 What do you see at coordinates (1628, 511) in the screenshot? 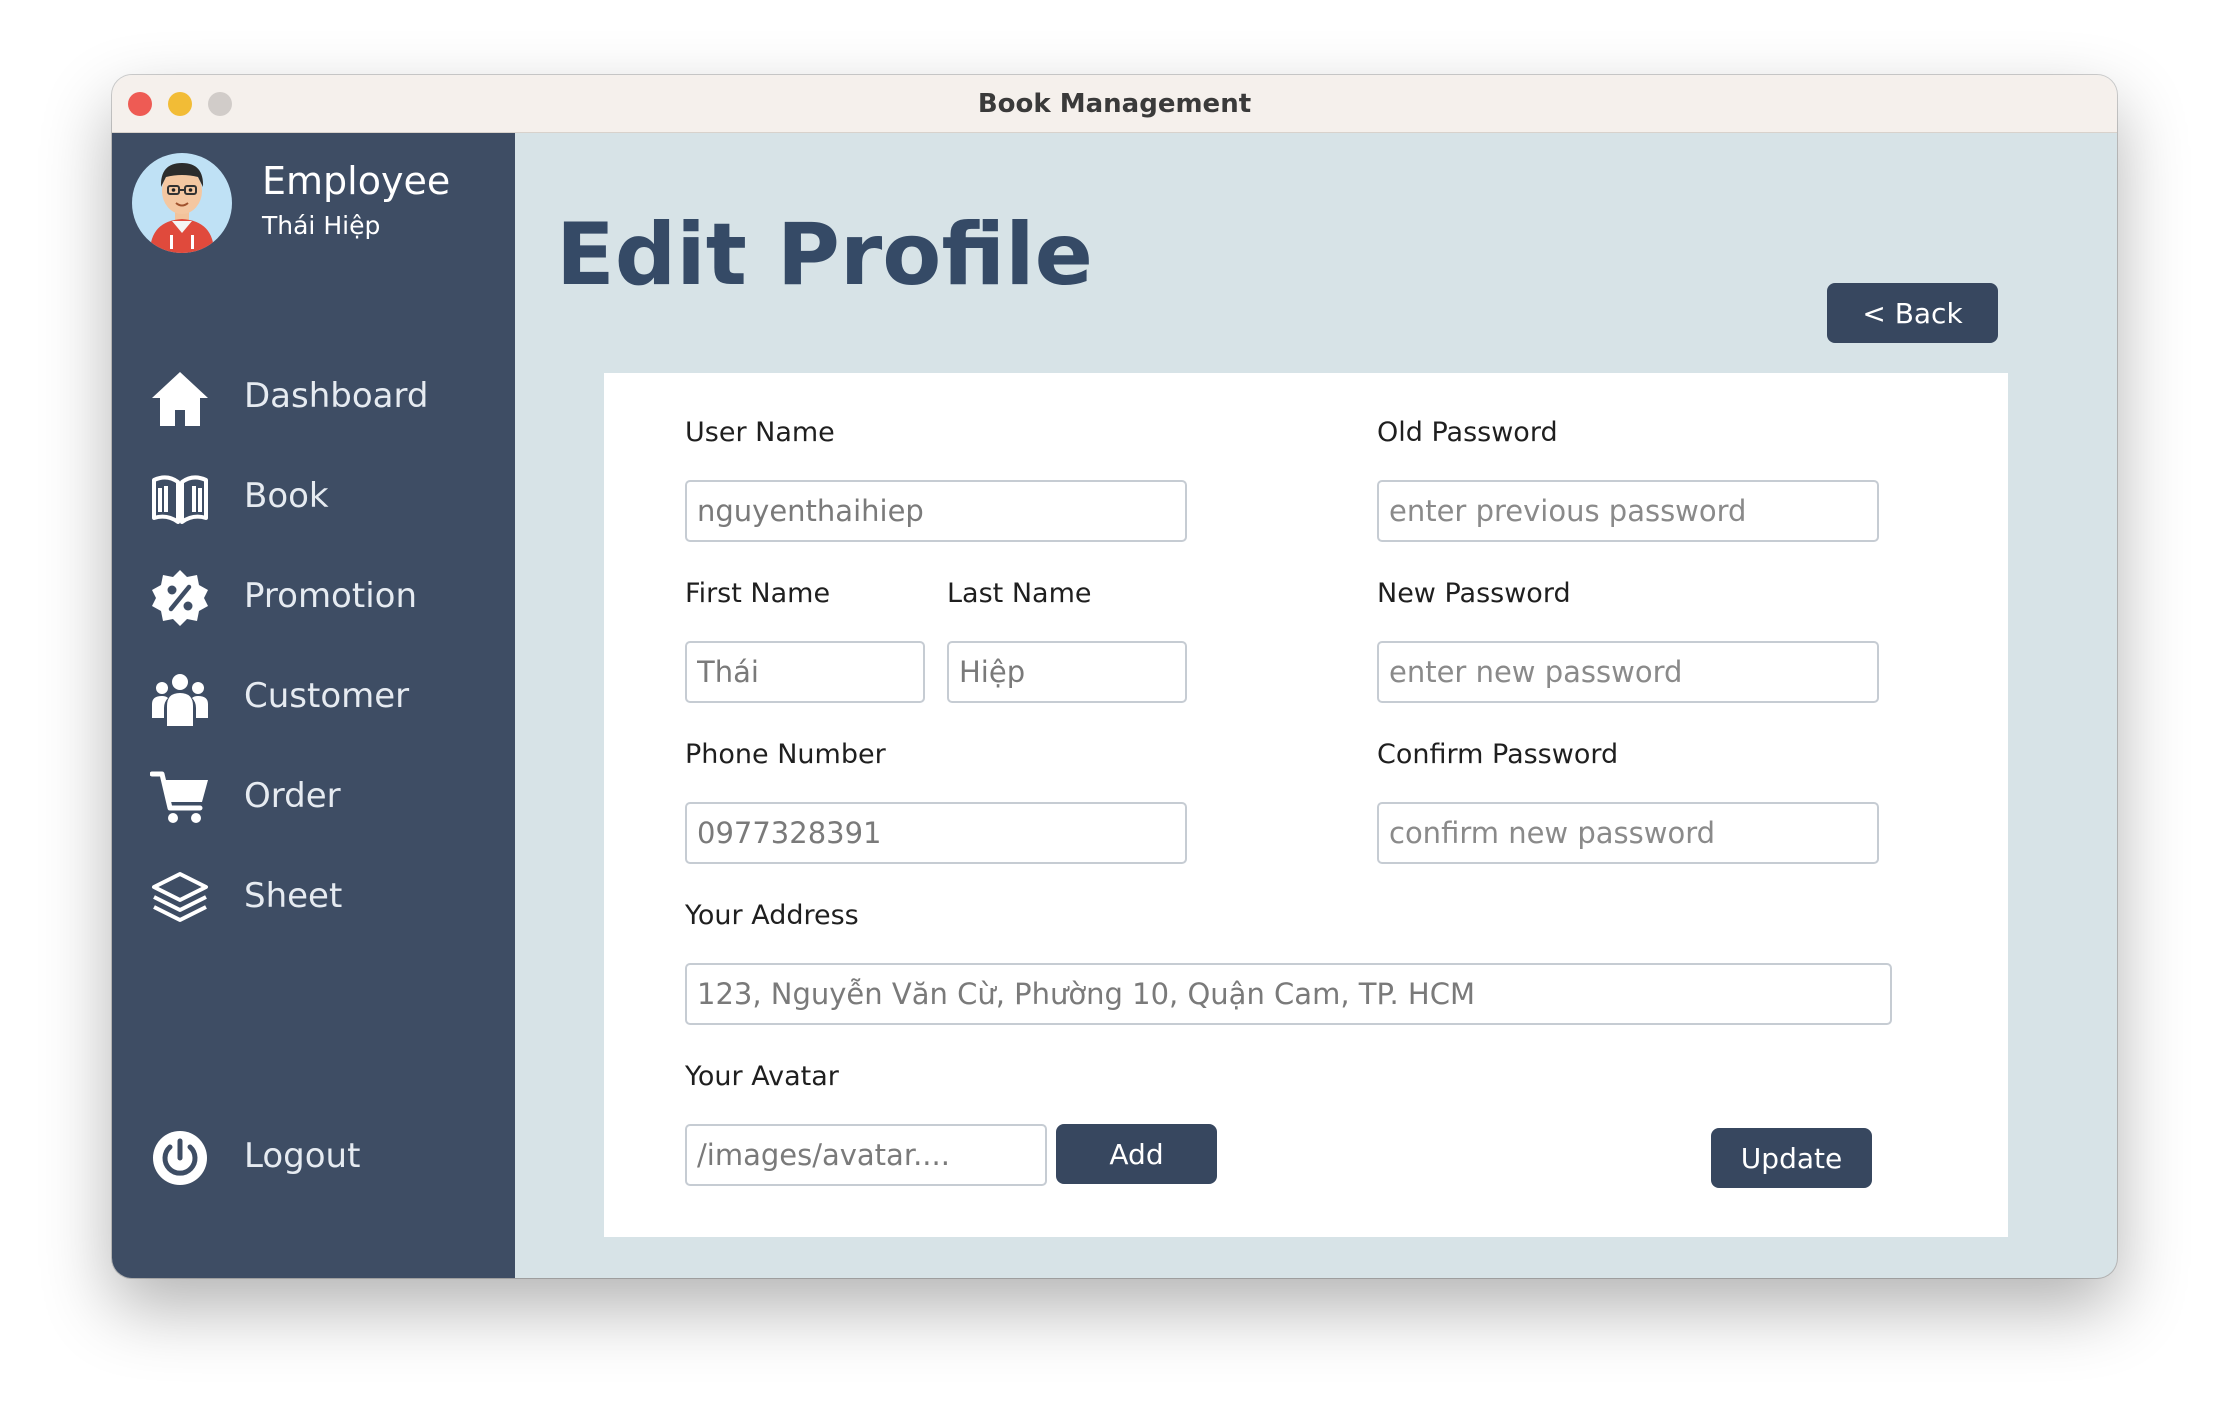
I see `old-password-field` at bounding box center [1628, 511].